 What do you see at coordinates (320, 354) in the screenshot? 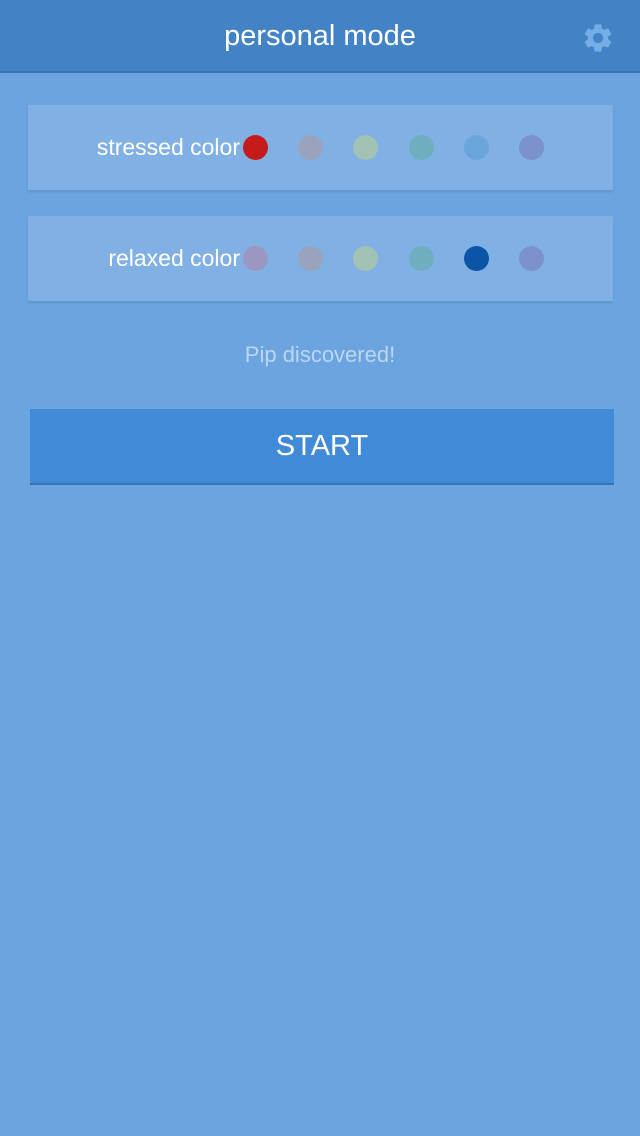
I see `status-text: Pip discovered!` at bounding box center [320, 354].